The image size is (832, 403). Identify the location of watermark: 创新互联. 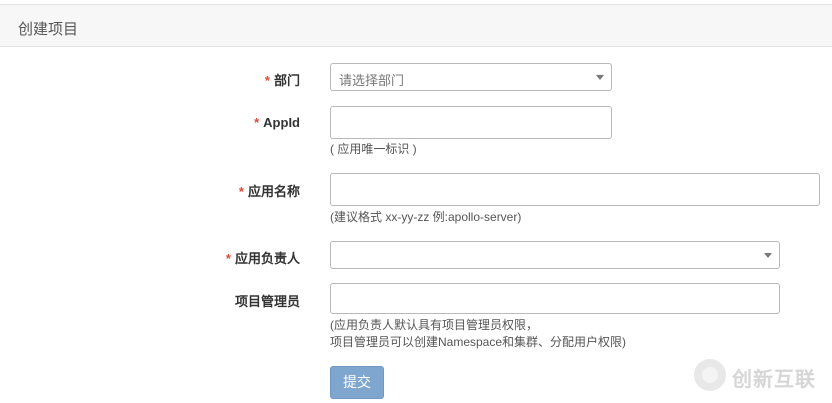
(762, 375).